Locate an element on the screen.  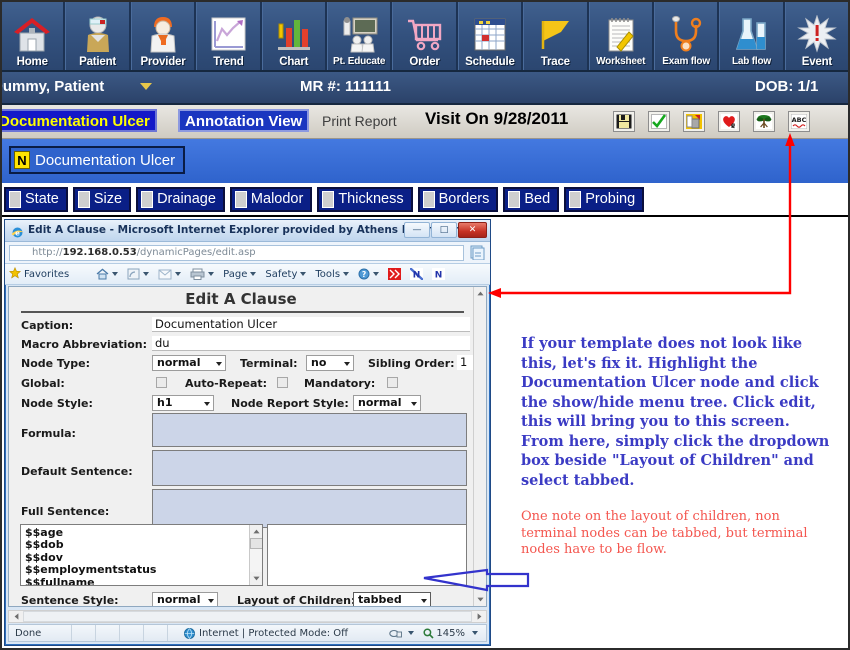
mandatory-checkbox is located at coordinates (392, 382).